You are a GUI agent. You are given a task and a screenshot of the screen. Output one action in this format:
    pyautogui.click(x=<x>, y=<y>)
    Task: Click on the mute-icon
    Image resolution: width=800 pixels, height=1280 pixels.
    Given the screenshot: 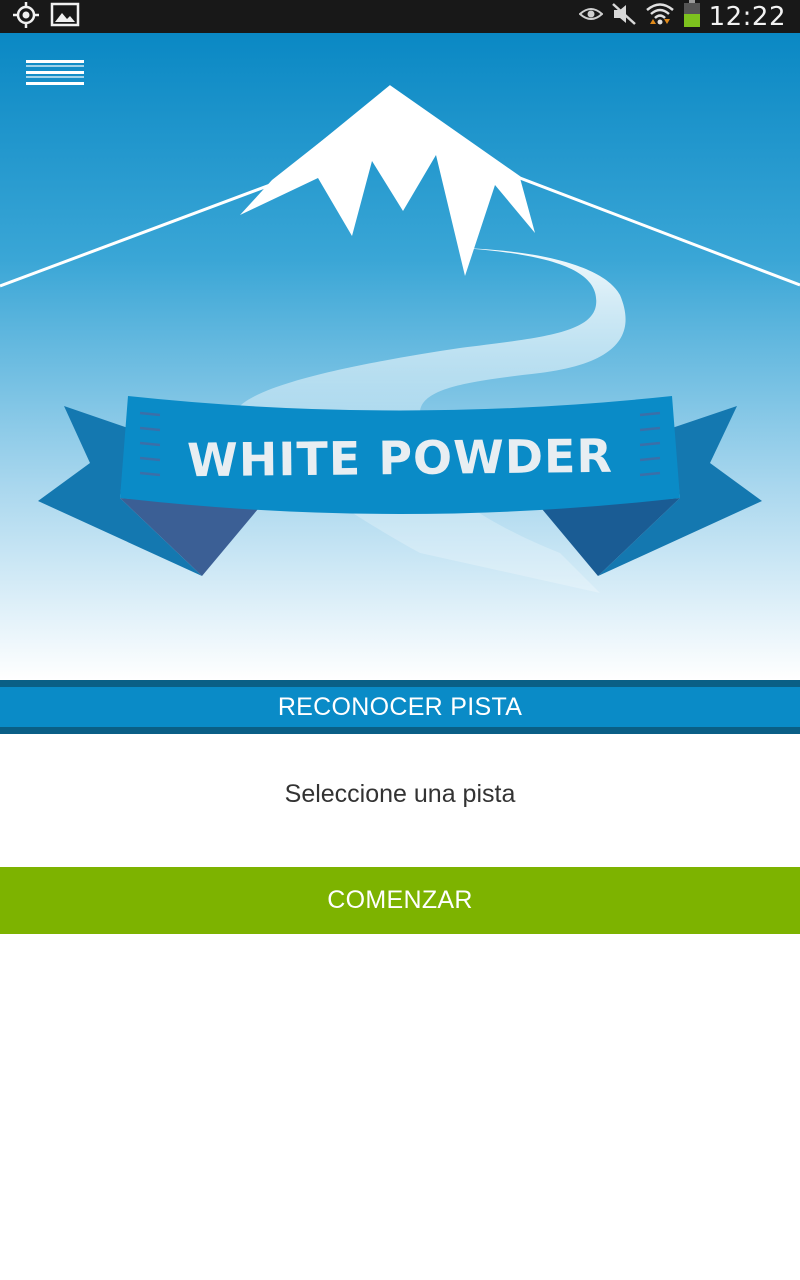 What is the action you would take?
    pyautogui.click(x=624, y=16)
    